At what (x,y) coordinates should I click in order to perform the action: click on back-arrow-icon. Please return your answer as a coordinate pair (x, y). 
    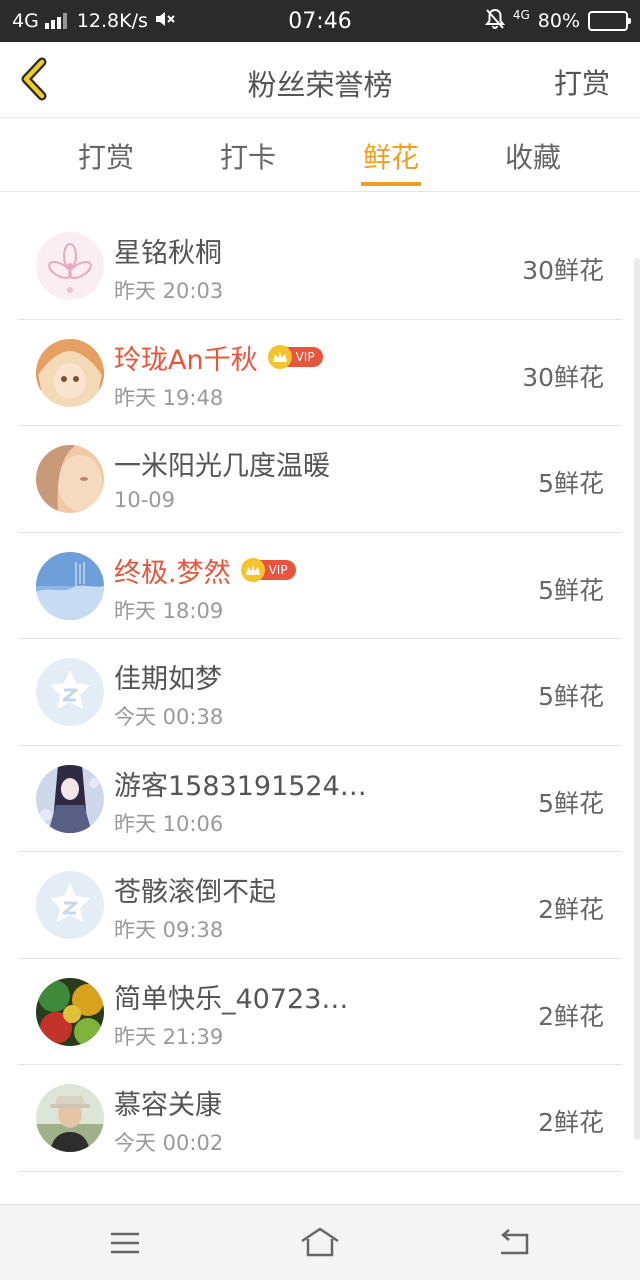
    Looking at the image, I should click on (34, 79).